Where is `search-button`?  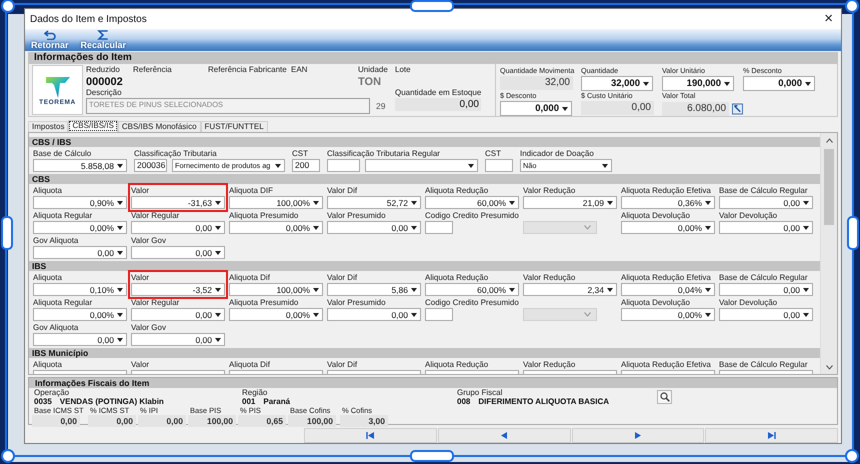 search-button is located at coordinates (664, 397).